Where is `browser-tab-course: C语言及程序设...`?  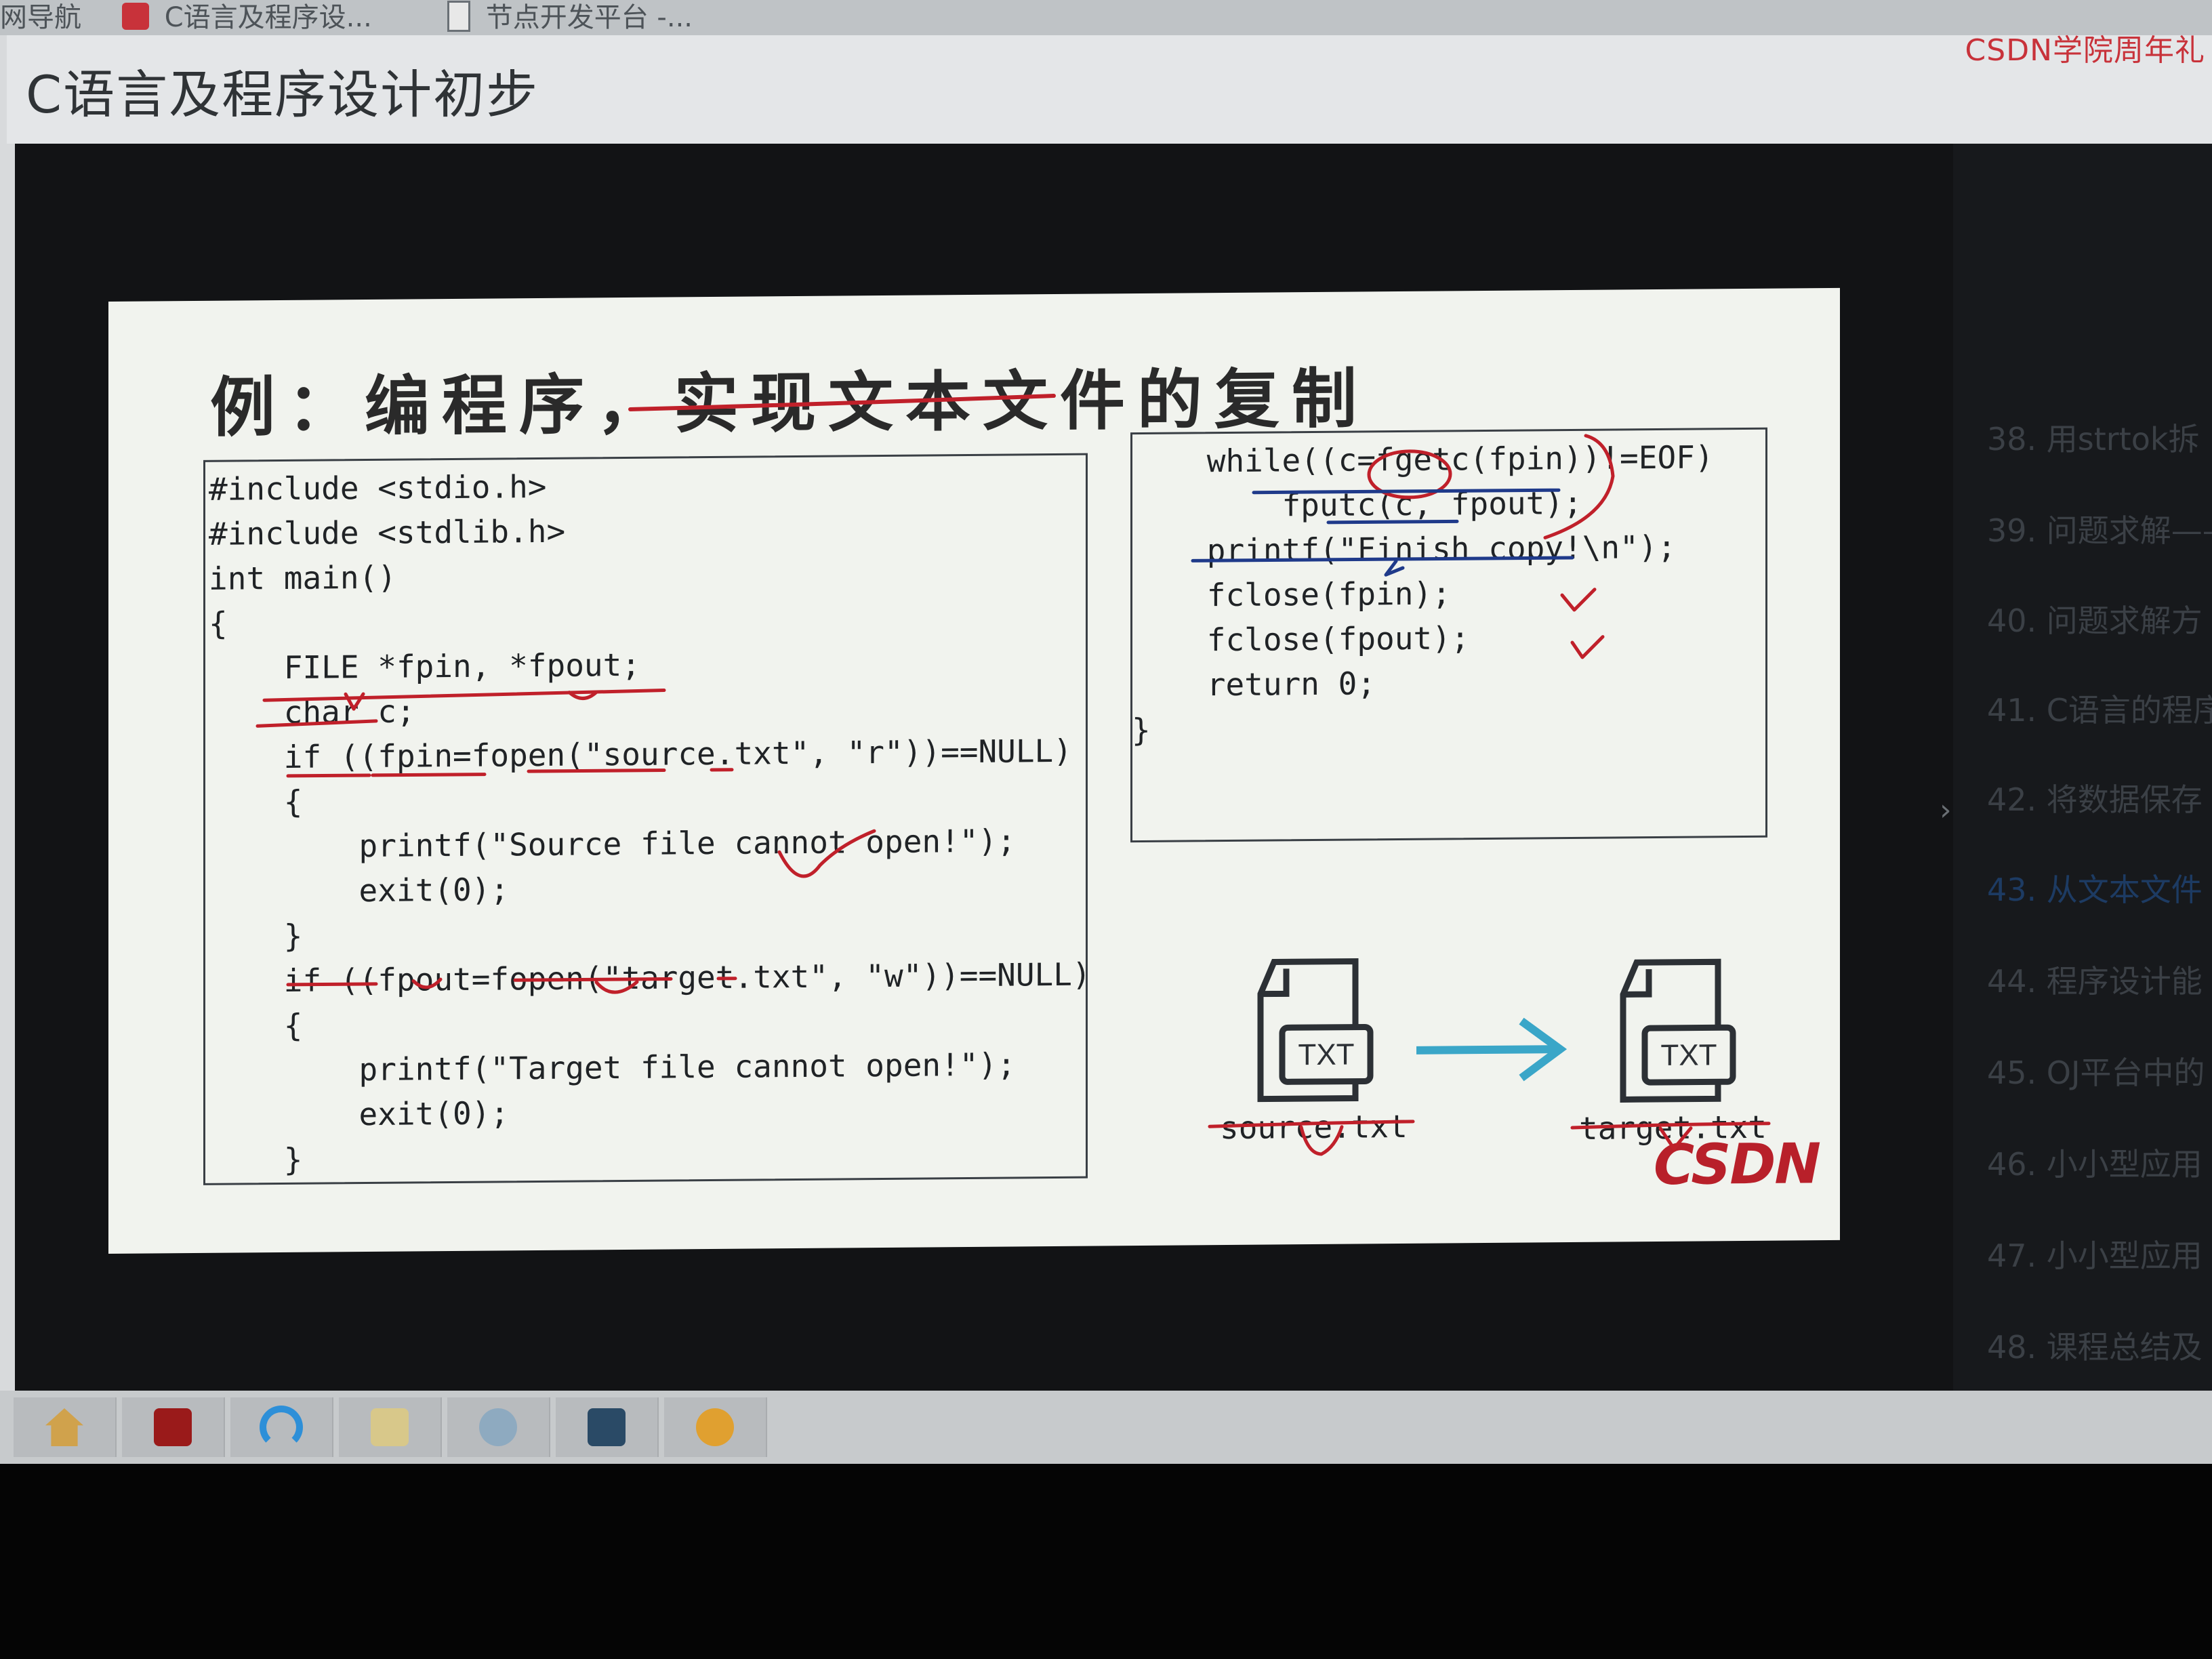 browser-tab-course: C语言及程序设... is located at coordinates (247, 17).